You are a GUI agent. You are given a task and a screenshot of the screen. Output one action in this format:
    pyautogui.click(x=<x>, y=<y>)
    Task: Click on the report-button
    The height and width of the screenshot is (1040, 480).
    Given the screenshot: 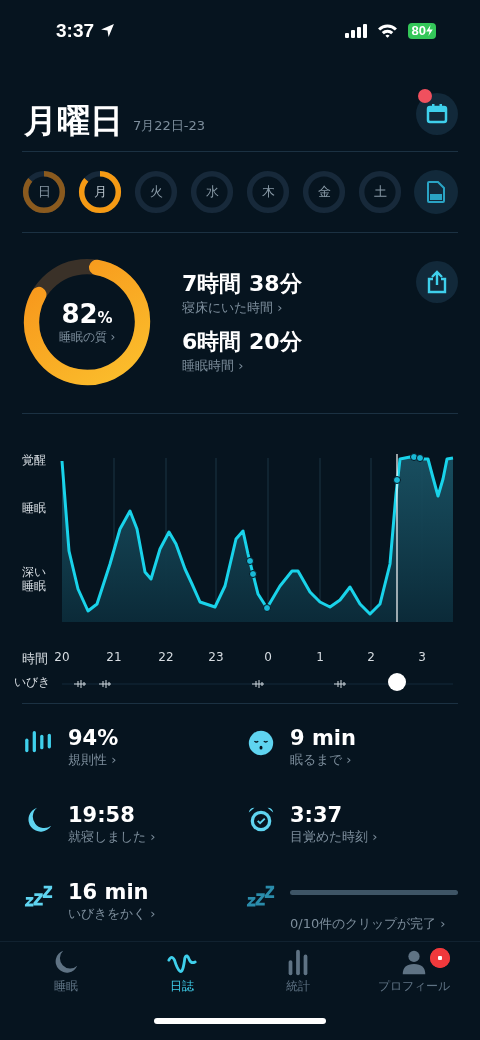 What is the action you would take?
    pyautogui.click(x=436, y=192)
    